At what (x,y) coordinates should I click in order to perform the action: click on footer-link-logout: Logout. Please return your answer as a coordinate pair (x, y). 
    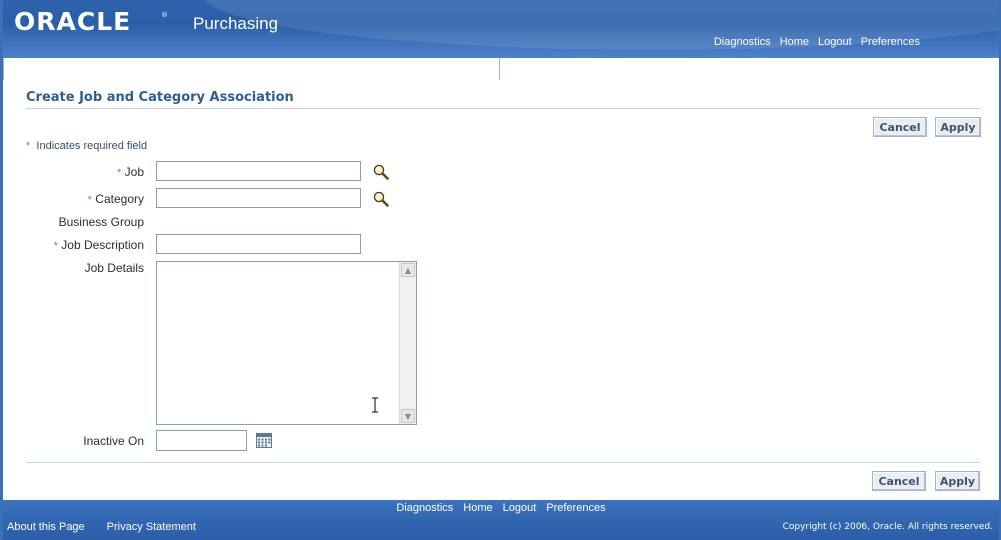
    Looking at the image, I should click on (520, 508).